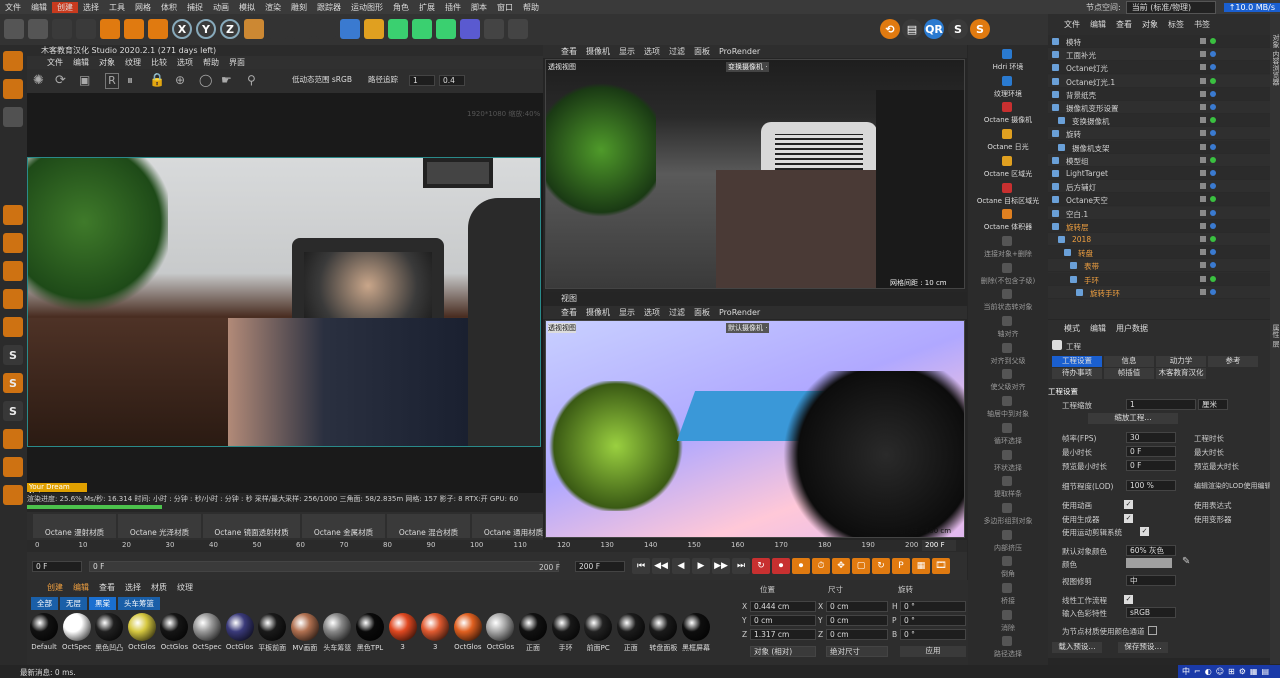 This screenshot has width=1280, height=678. What do you see at coordinates (117, 7) in the screenshot?
I see `menu-item-4: 工具` at bounding box center [117, 7].